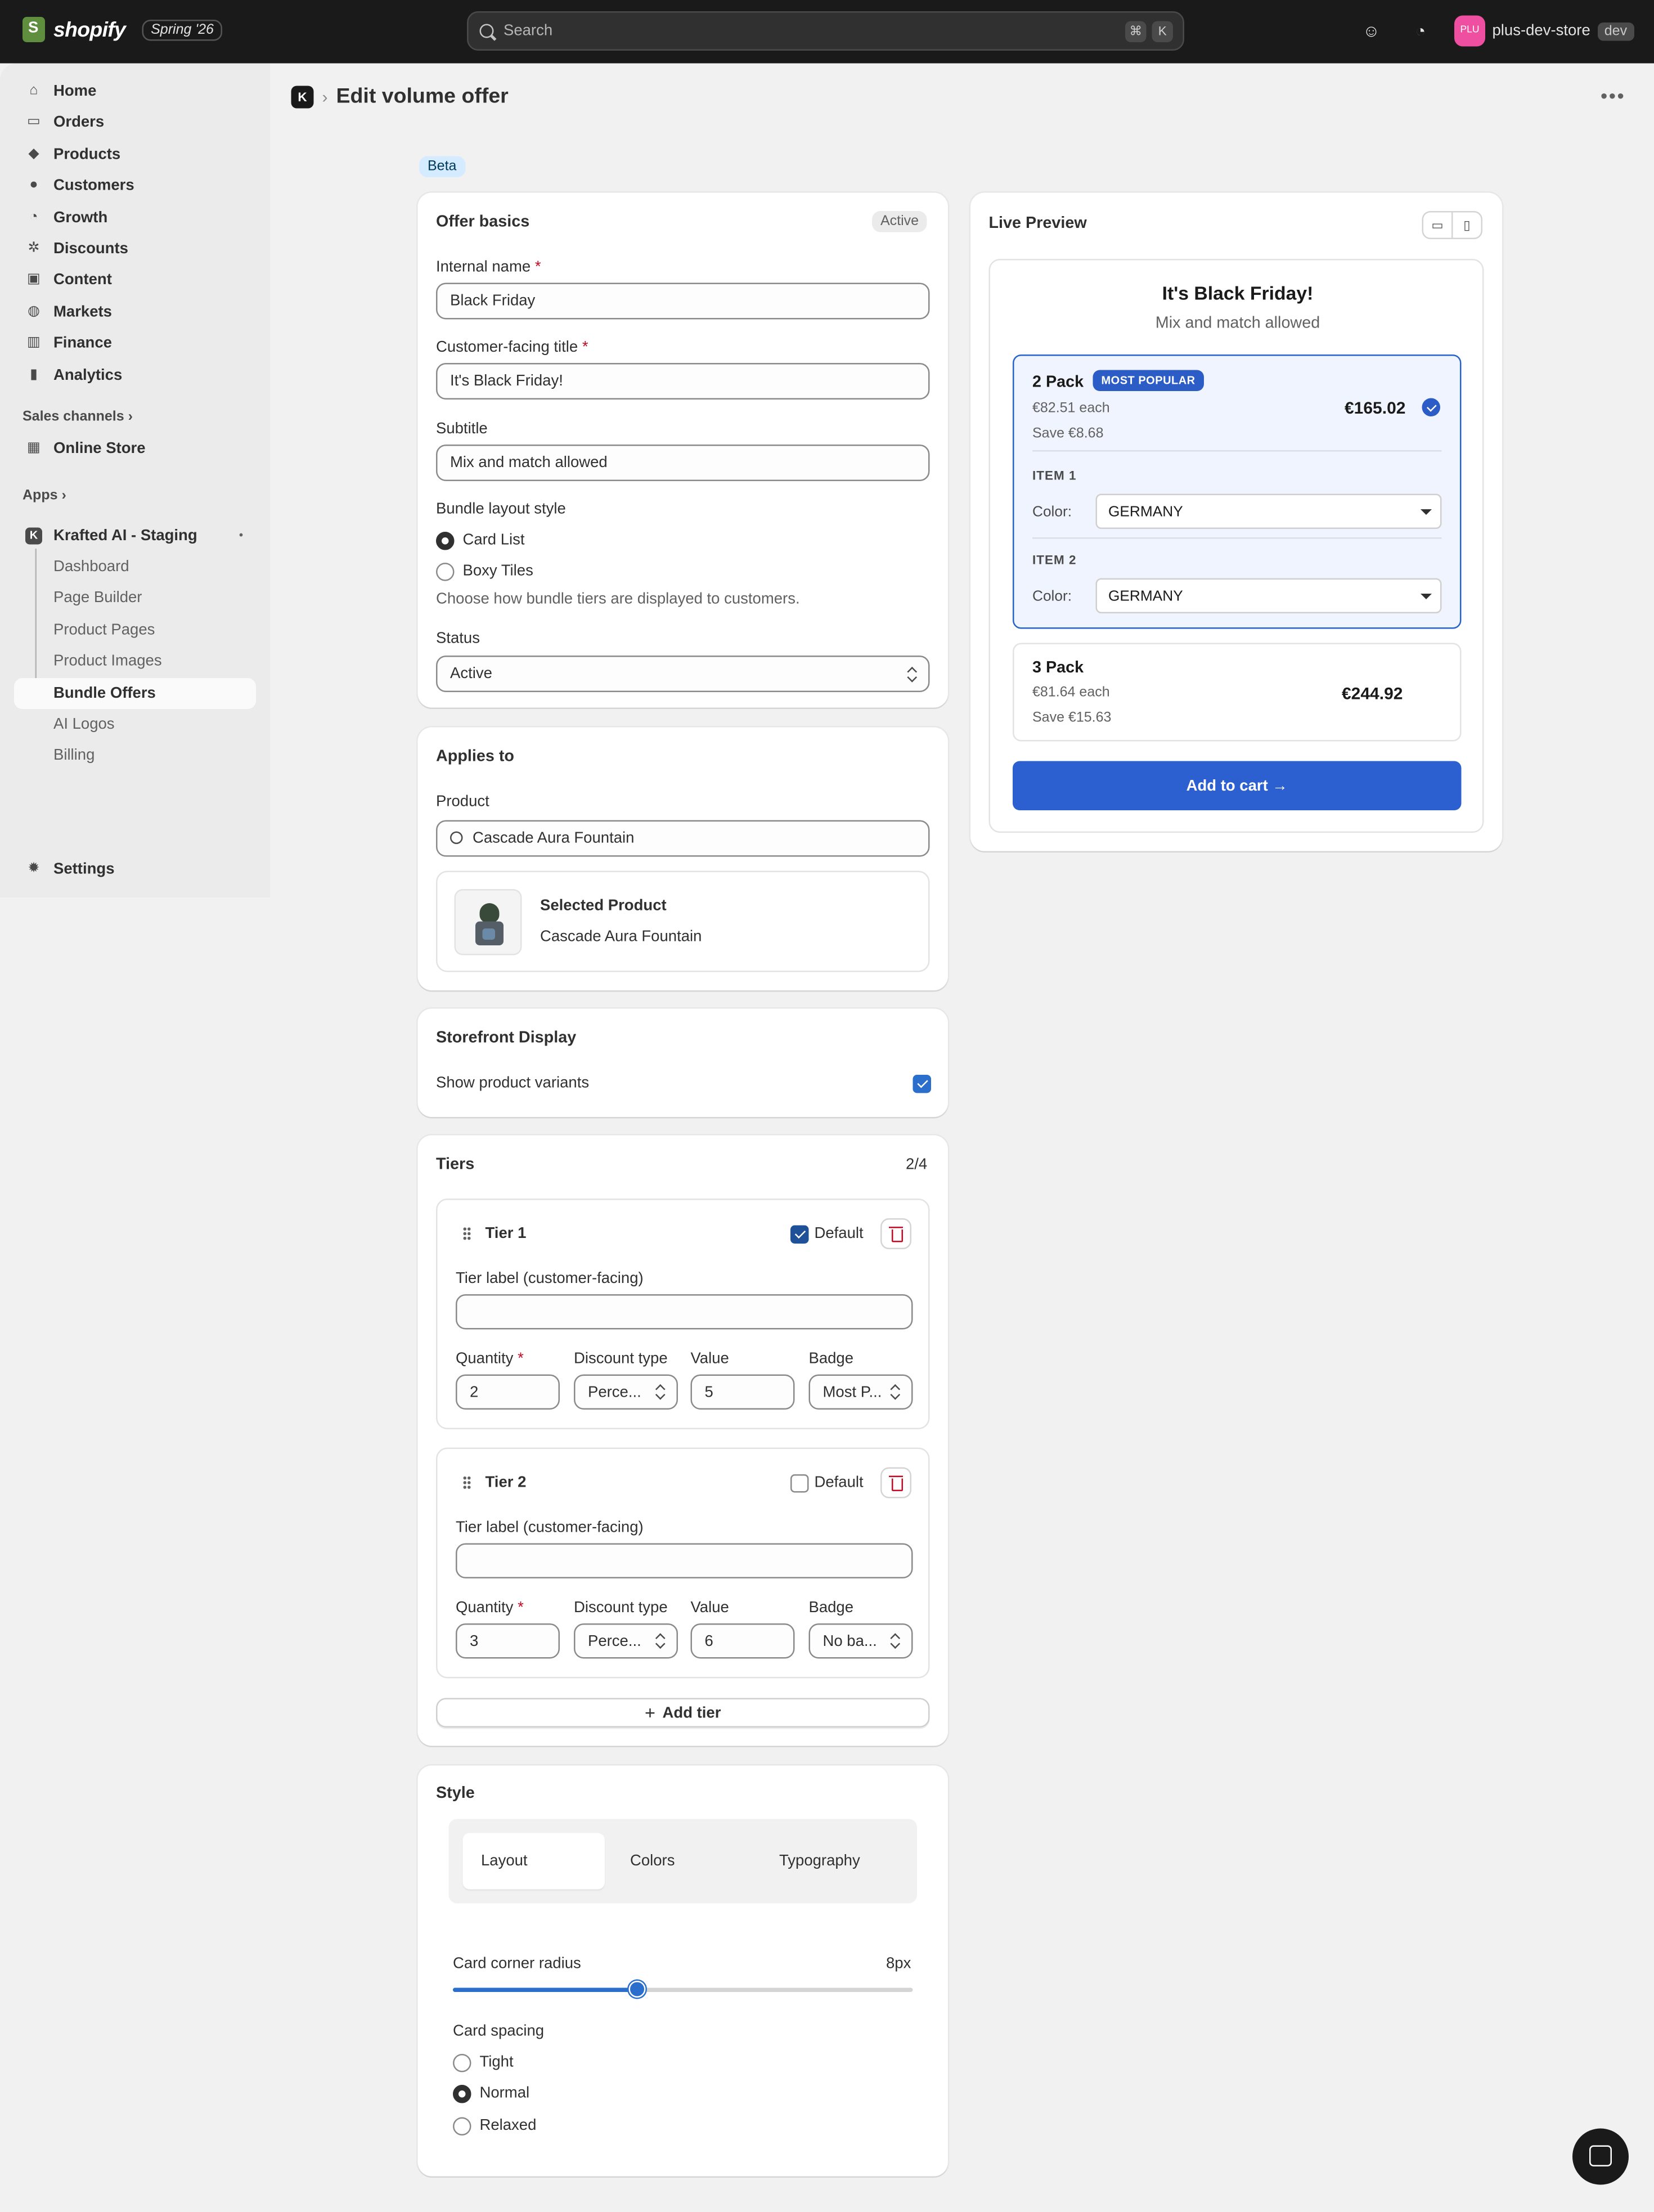 Image resolution: width=1654 pixels, height=2212 pixels. Describe the element at coordinates (538, 267) in the screenshot. I see `required-marker: *` at that location.